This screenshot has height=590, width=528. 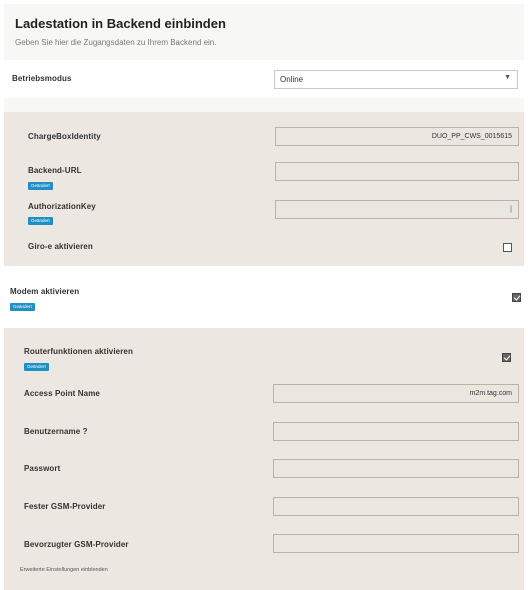 I want to click on giro-e-label: Giro-e aktivieren, so click(x=60, y=246).